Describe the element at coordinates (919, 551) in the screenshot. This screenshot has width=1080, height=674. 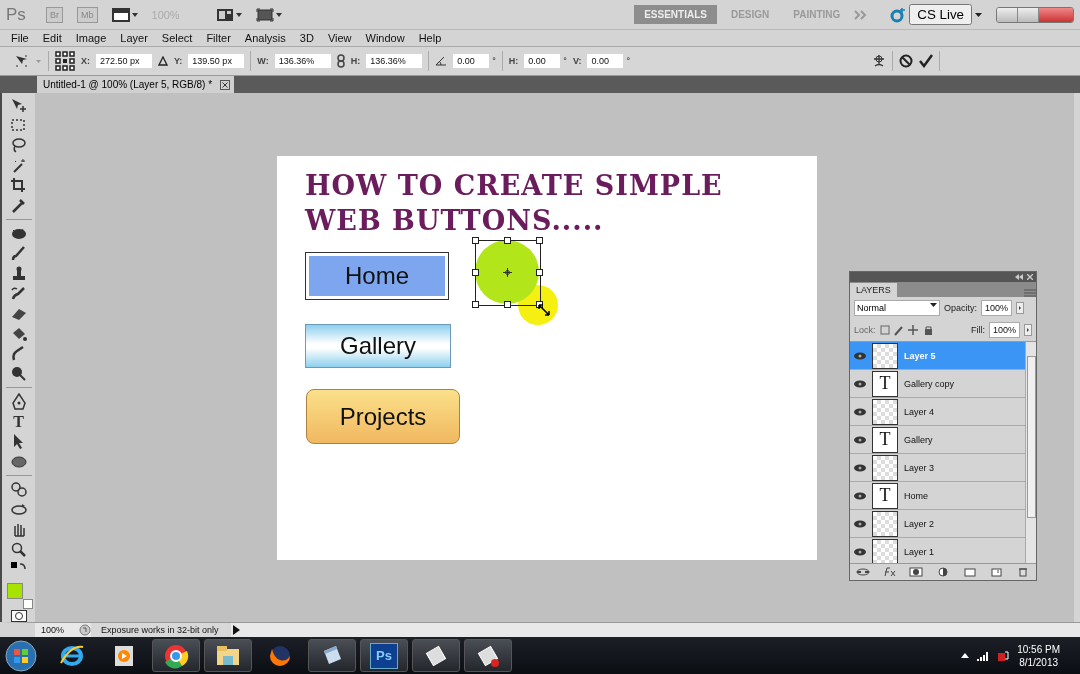
I see `layer-name: Layer 1` at that location.